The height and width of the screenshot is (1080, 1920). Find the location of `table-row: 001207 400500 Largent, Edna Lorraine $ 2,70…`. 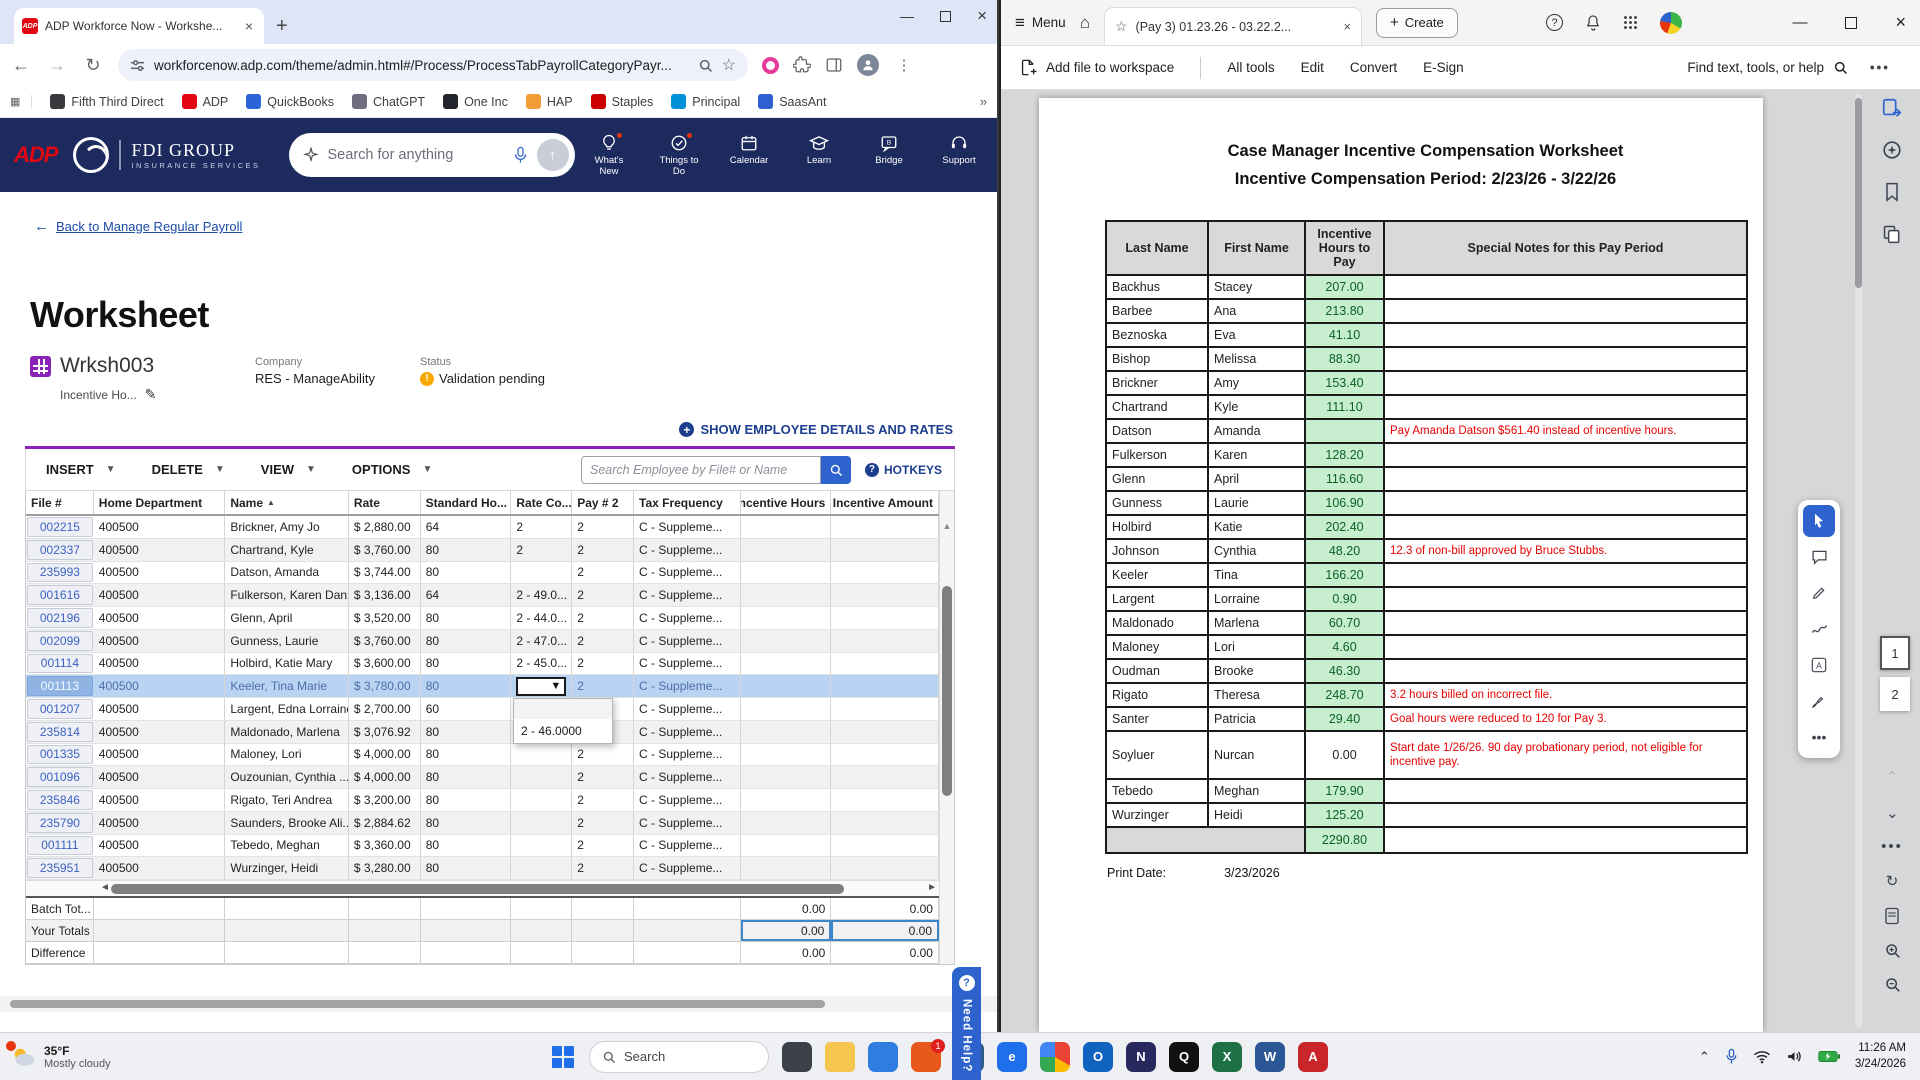

table-row: 001207 400500 Largent, Edna Lorraine $ 2,70… is located at coordinates (482, 709).